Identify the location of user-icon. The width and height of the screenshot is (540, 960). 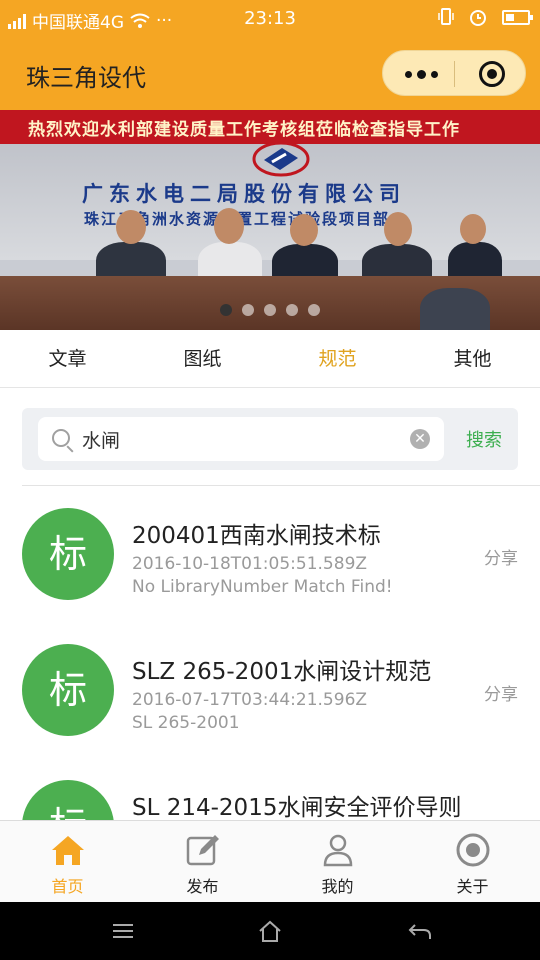
(337, 850).